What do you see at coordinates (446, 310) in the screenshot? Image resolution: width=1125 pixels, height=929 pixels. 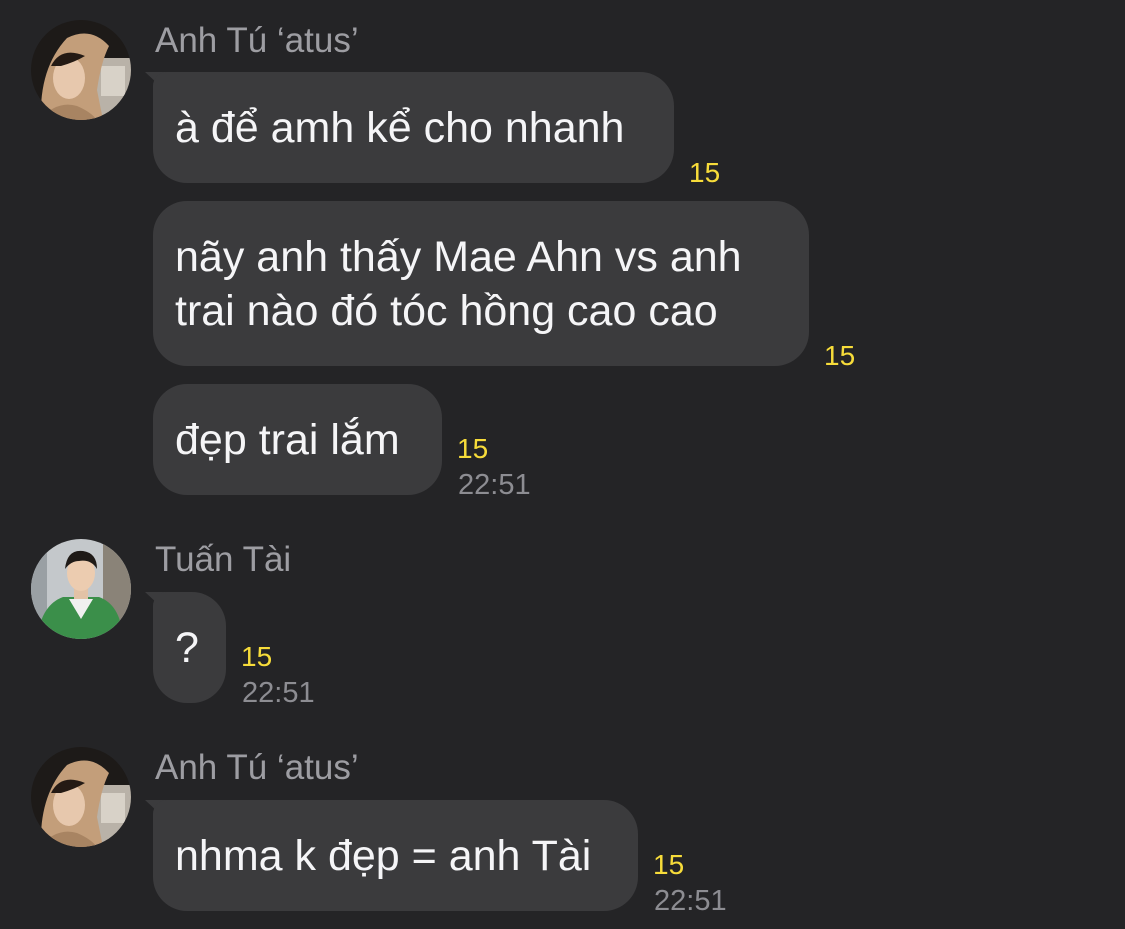 I see `message-text-line: trai nào đó tóc hồng cao cao` at bounding box center [446, 310].